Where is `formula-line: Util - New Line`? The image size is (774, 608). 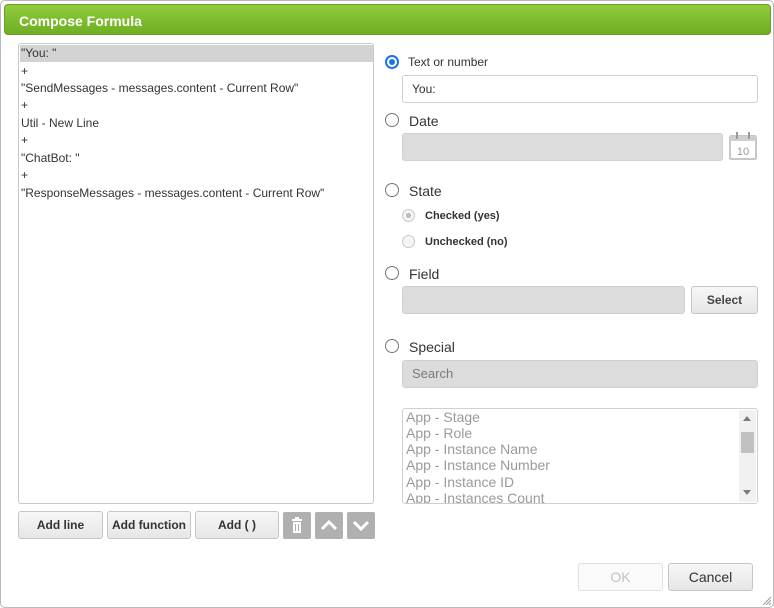
formula-line: Util - New Line is located at coordinates (196, 123).